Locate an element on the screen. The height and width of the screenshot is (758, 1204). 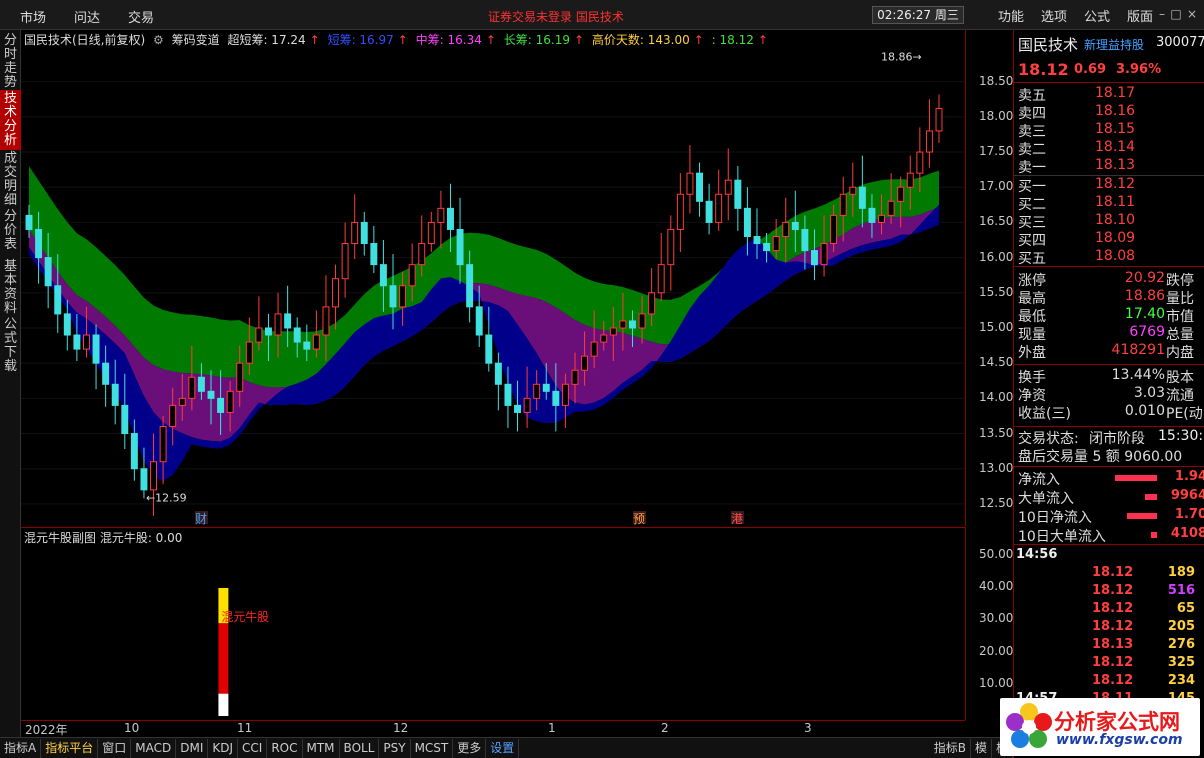
price-tick-label: 12.50 is located at coordinates (996, 502).